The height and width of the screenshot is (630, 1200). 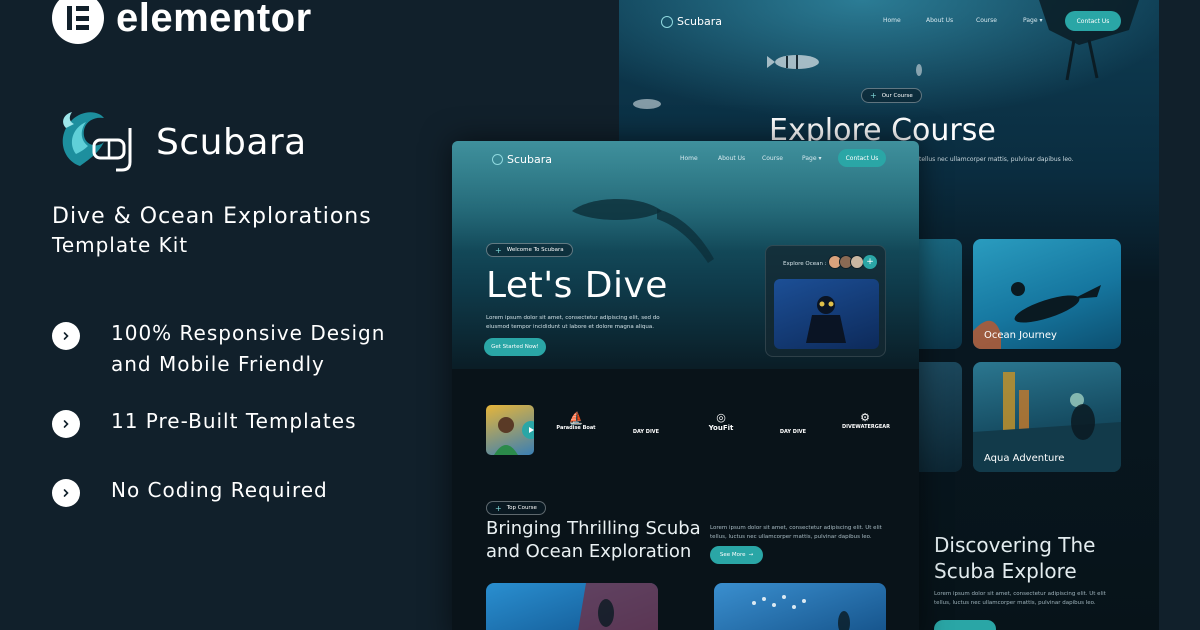 I want to click on front-nav-logo: Scubara, so click(x=522, y=159).